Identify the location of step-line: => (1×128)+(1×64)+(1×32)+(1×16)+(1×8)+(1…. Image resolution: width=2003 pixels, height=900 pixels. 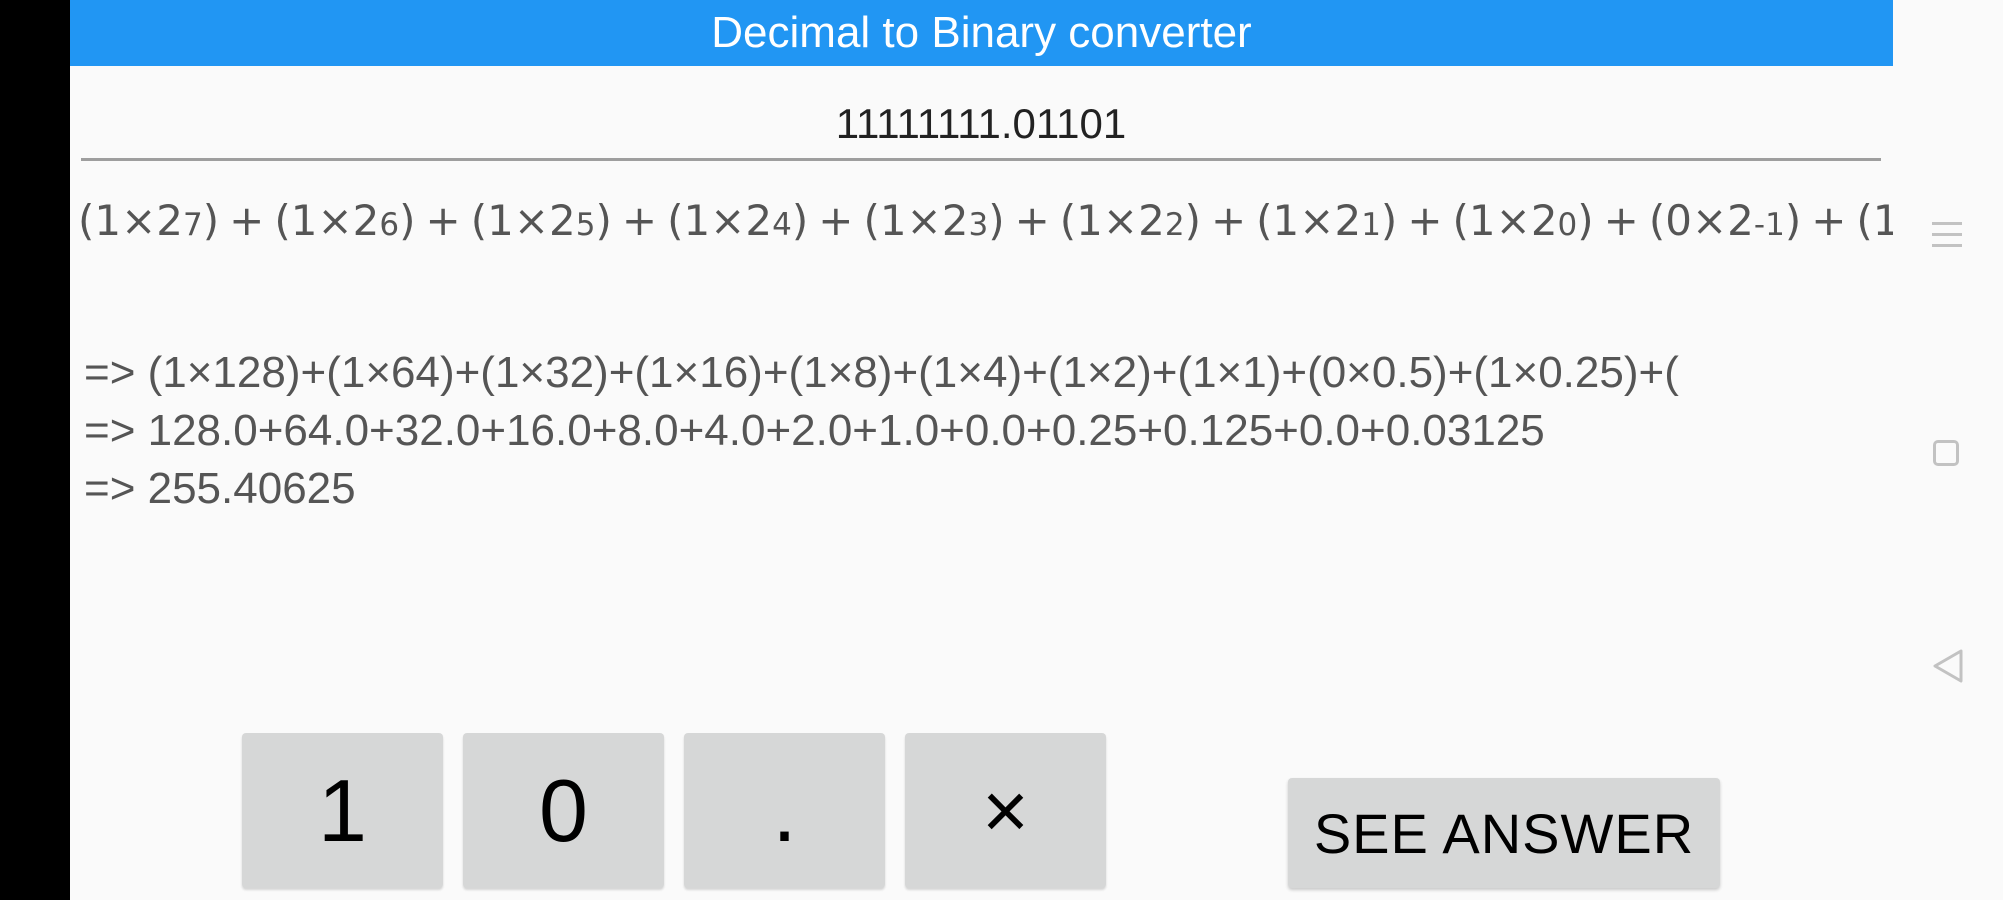
(881, 372).